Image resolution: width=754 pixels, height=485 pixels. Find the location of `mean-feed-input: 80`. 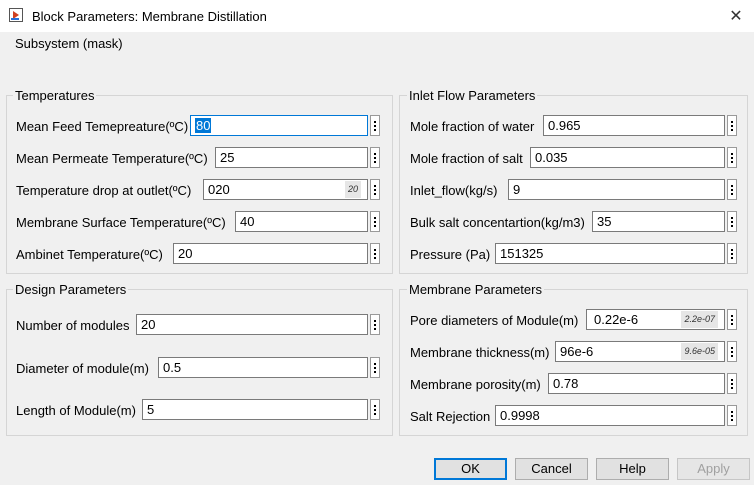

mean-feed-input: 80 is located at coordinates (279, 125).